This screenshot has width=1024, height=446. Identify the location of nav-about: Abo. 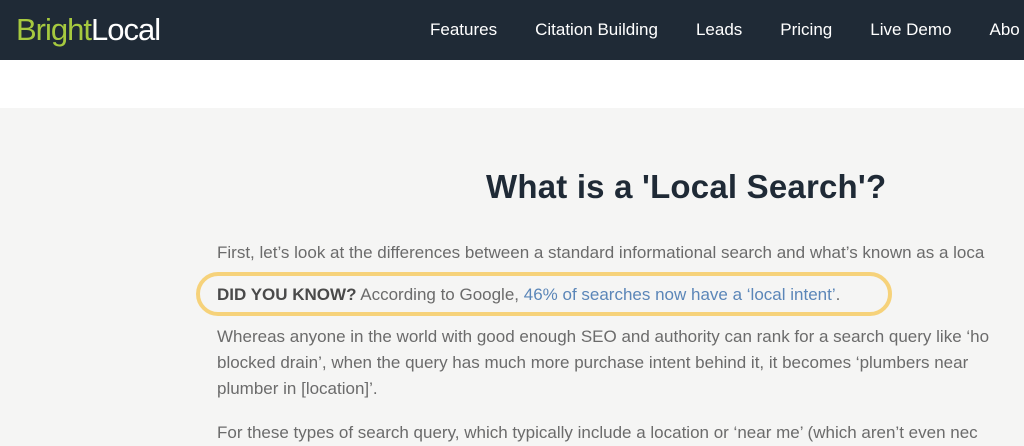
(1005, 30).